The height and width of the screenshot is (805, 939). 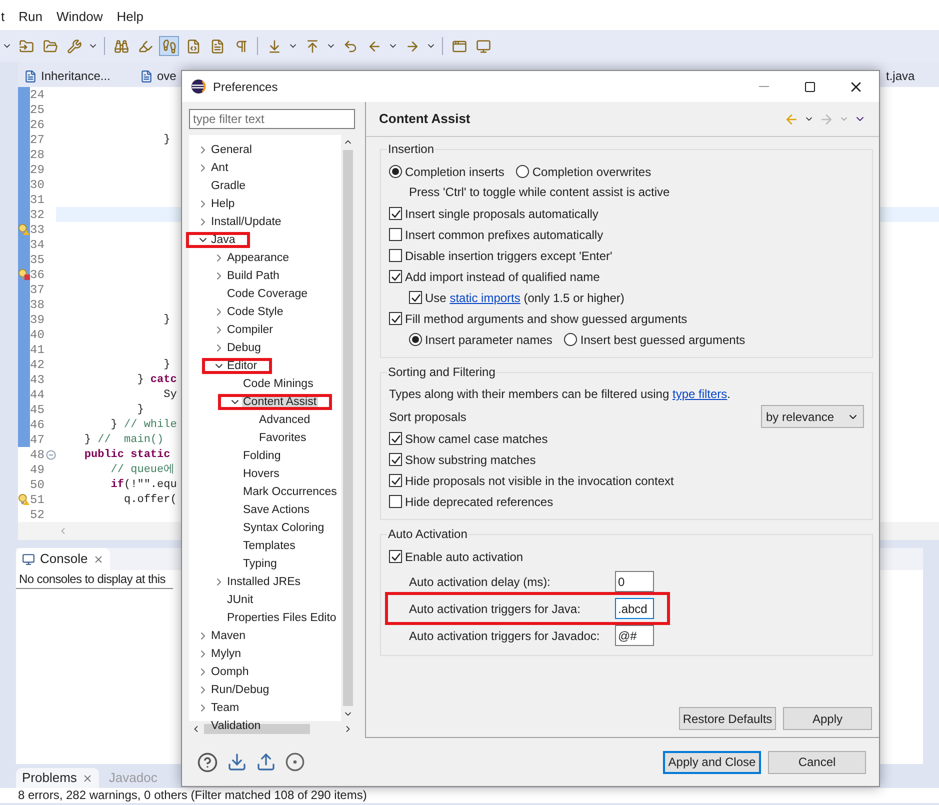 I want to click on select-label: Sort proposals, so click(x=427, y=417).